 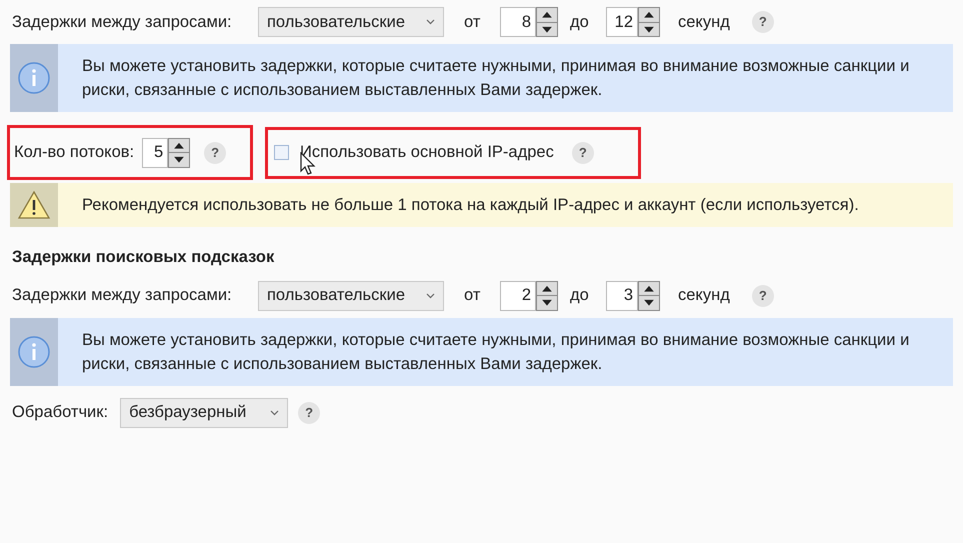 I want to click on number-field: 8, so click(x=518, y=22).